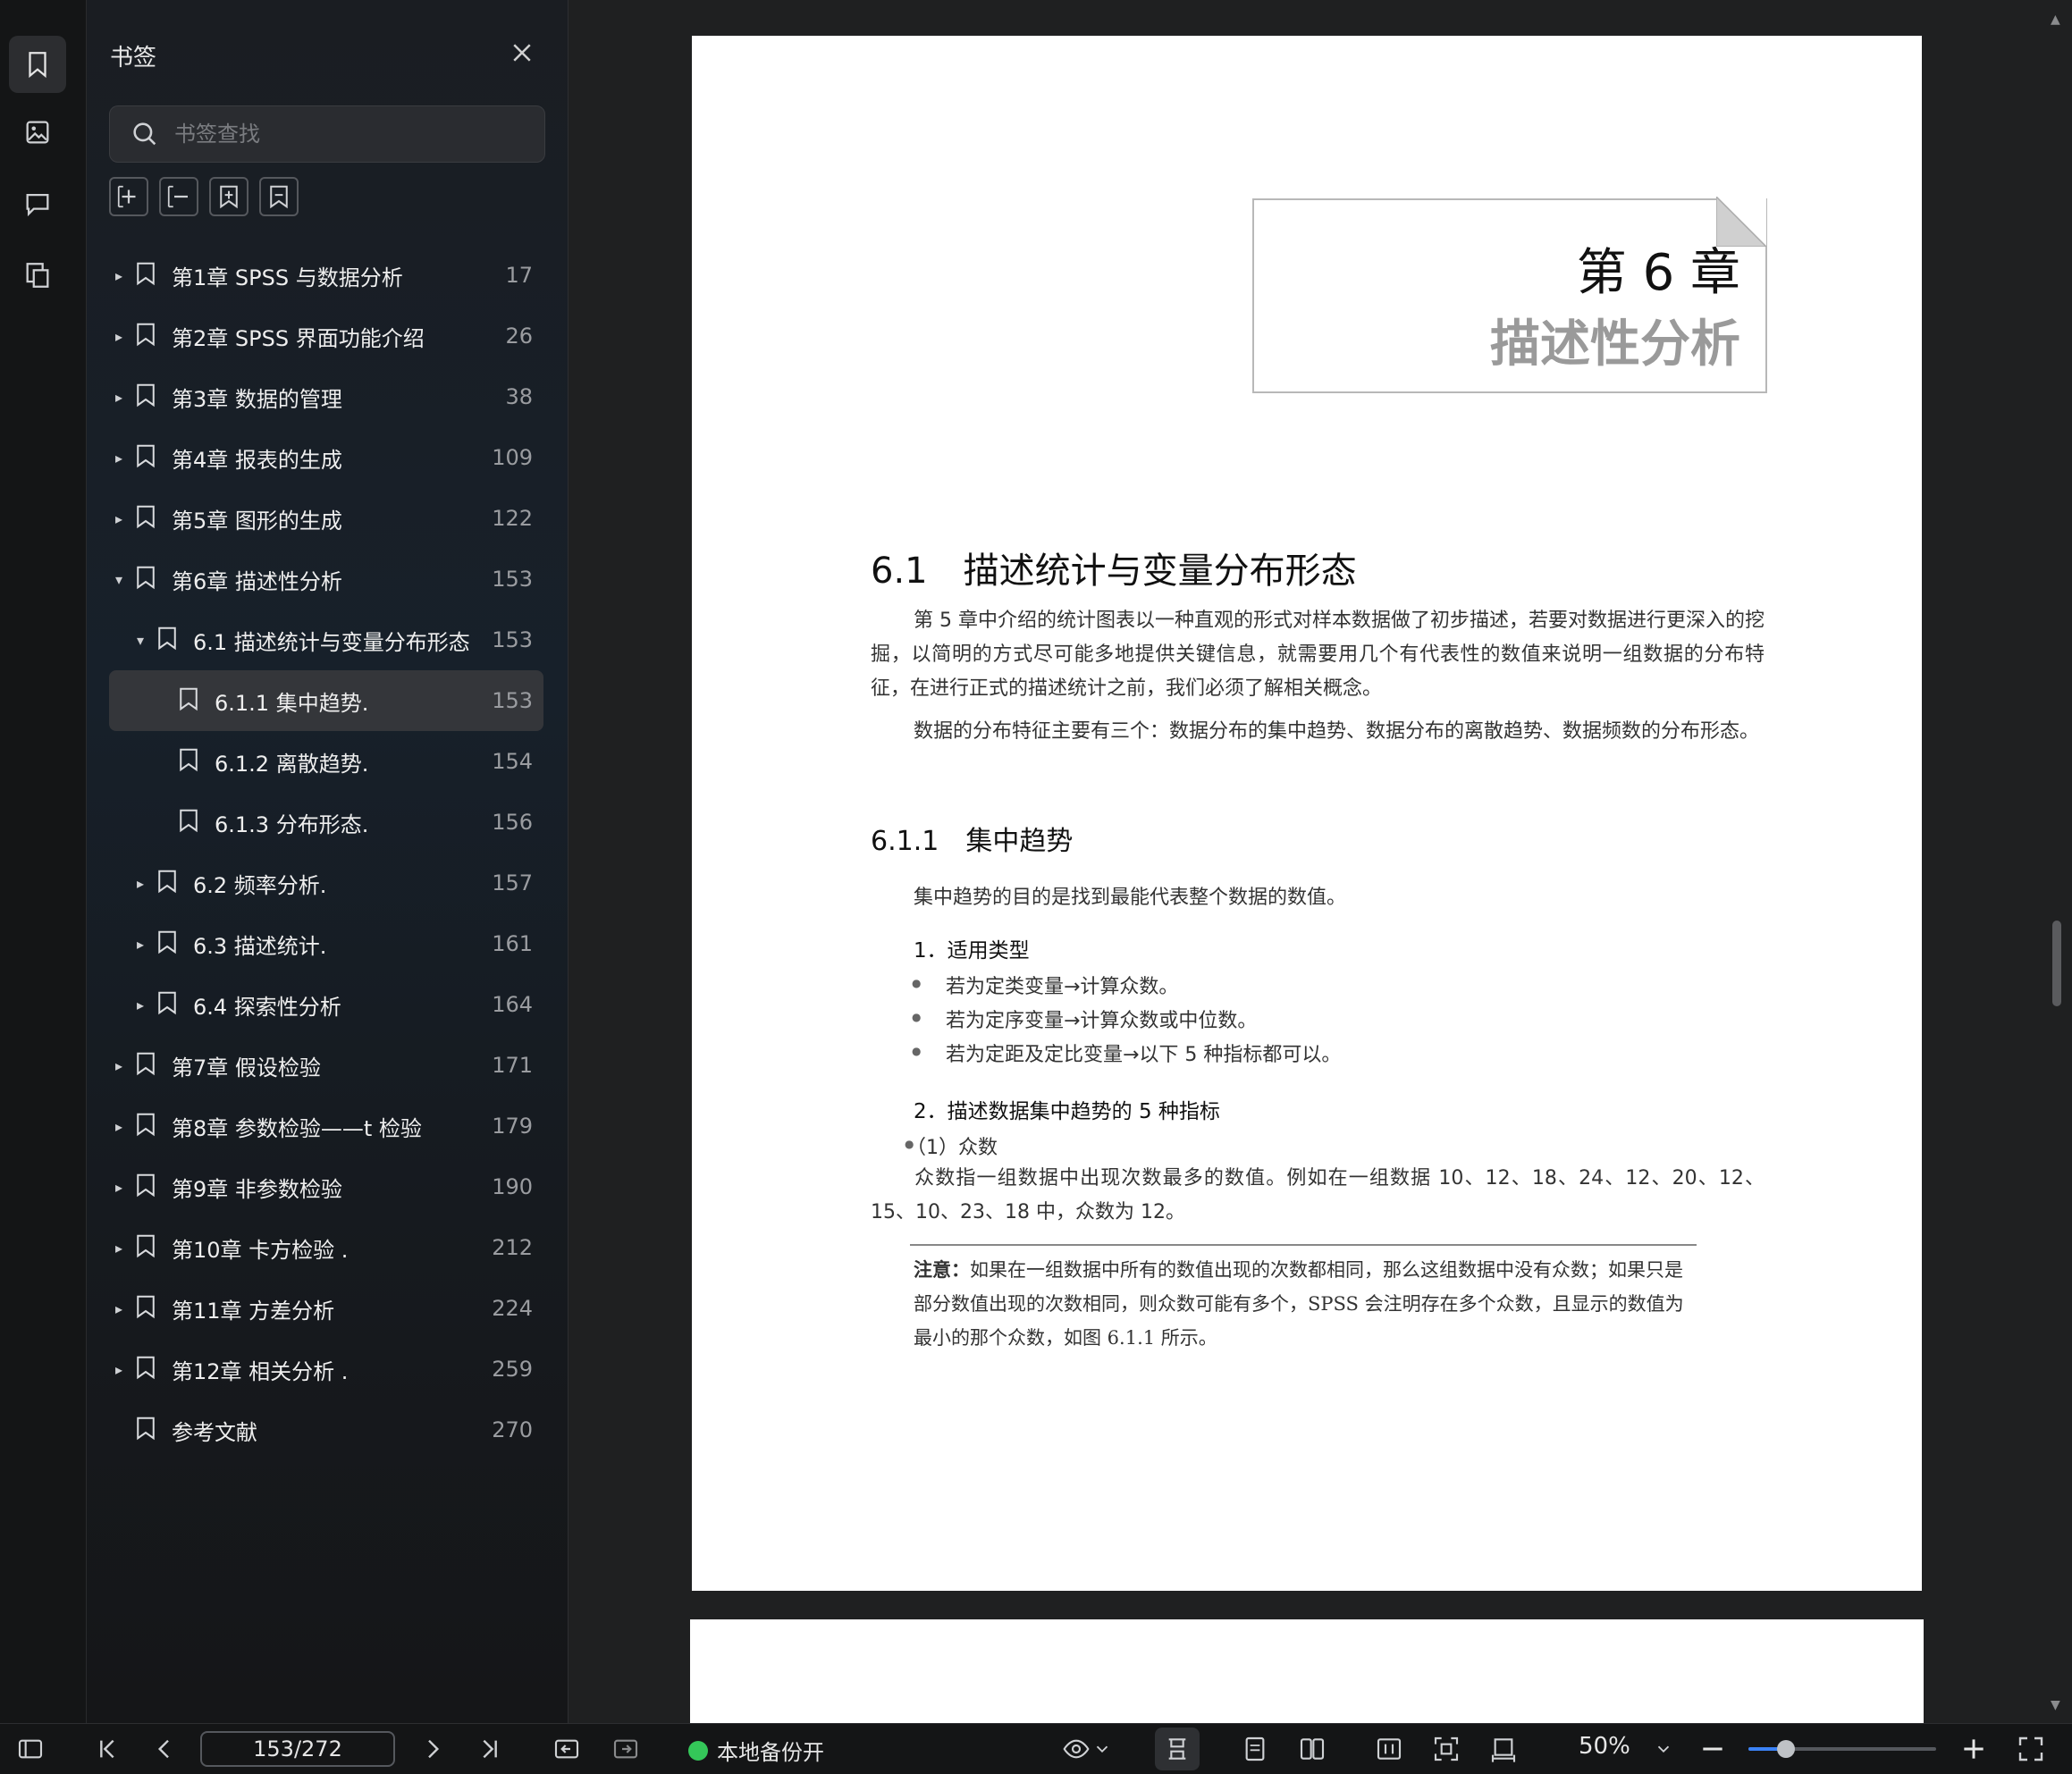  What do you see at coordinates (326, 1248) in the screenshot?
I see `bookmark-item: ▸ 第10章 卡方检验 . 212` at bounding box center [326, 1248].